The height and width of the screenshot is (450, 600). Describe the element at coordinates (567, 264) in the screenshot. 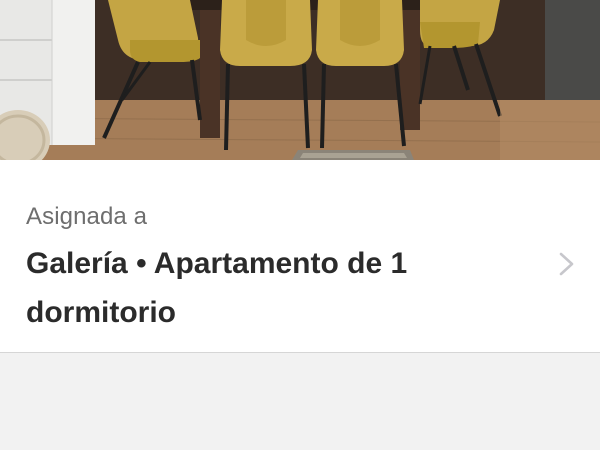

I see `chevron-right-icon` at that location.